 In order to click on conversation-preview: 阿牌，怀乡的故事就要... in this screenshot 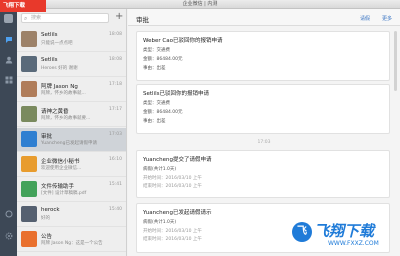, I will do `click(66, 118)`.